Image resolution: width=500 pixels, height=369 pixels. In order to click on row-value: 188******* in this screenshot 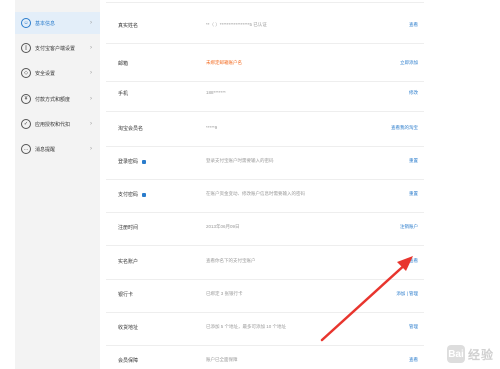, I will do `click(216, 92)`.